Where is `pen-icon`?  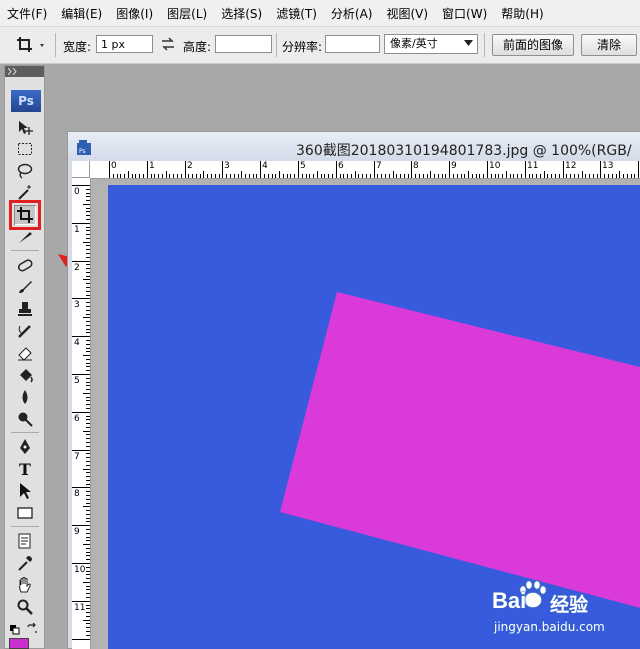 pen-icon is located at coordinates (25, 447).